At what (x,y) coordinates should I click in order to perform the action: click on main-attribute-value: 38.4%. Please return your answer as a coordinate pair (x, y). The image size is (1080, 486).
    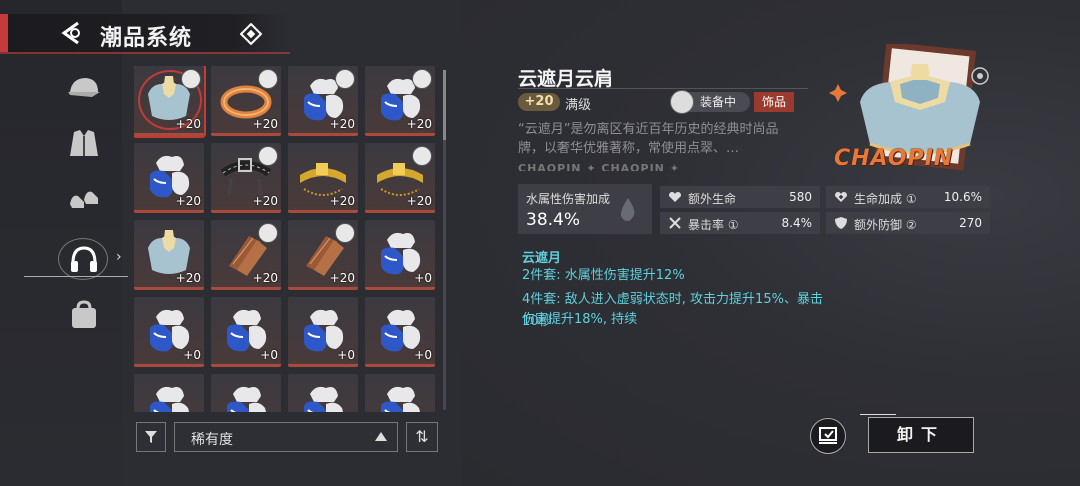
    Looking at the image, I should click on (553, 220).